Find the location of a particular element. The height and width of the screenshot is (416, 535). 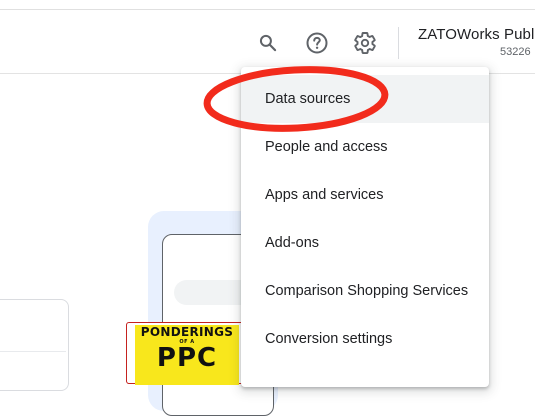

help-icon is located at coordinates (317, 43).